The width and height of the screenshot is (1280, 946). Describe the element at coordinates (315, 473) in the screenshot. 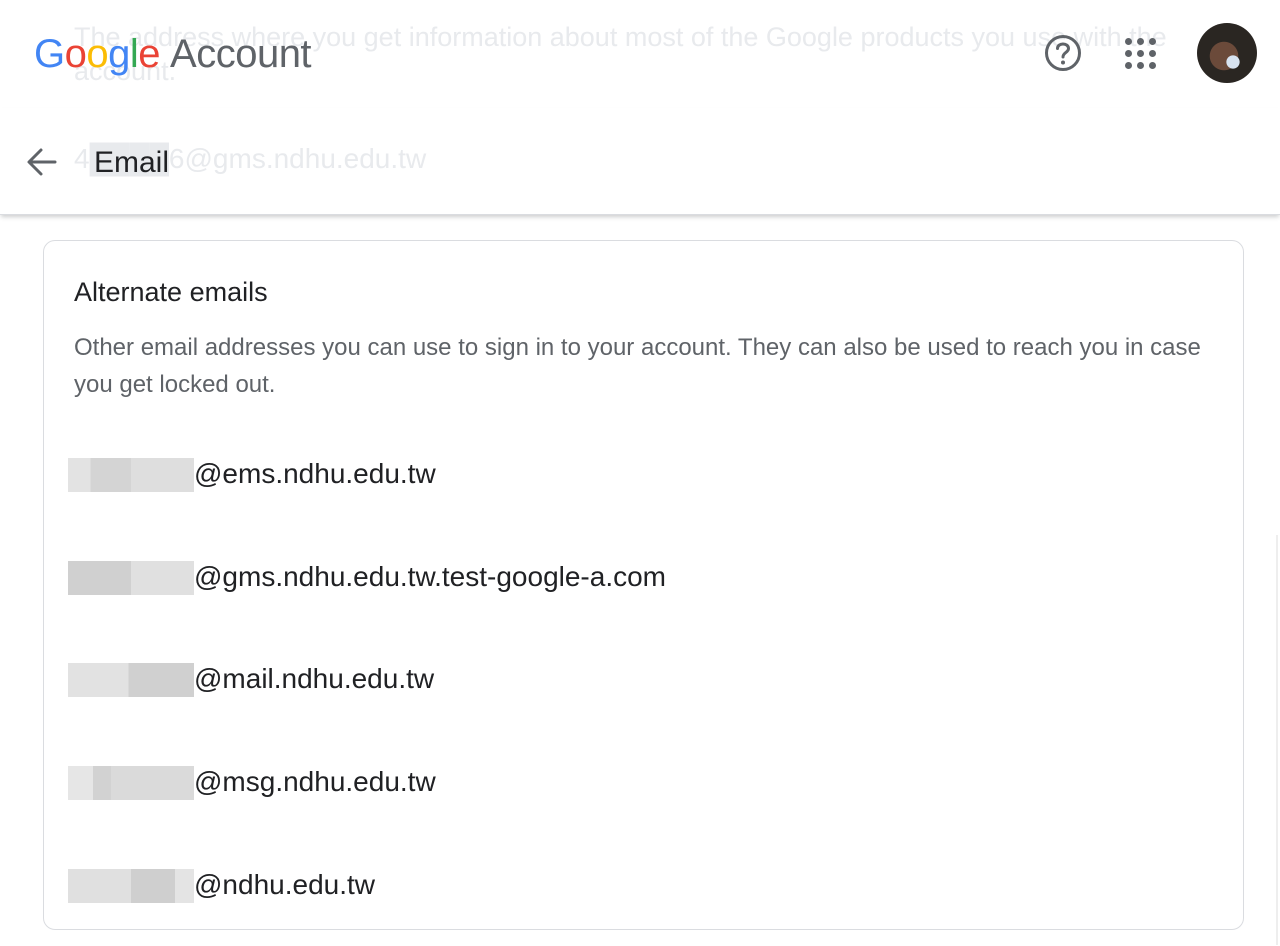

I see `email-domain: @ems.ndhu.edu.tw` at that location.